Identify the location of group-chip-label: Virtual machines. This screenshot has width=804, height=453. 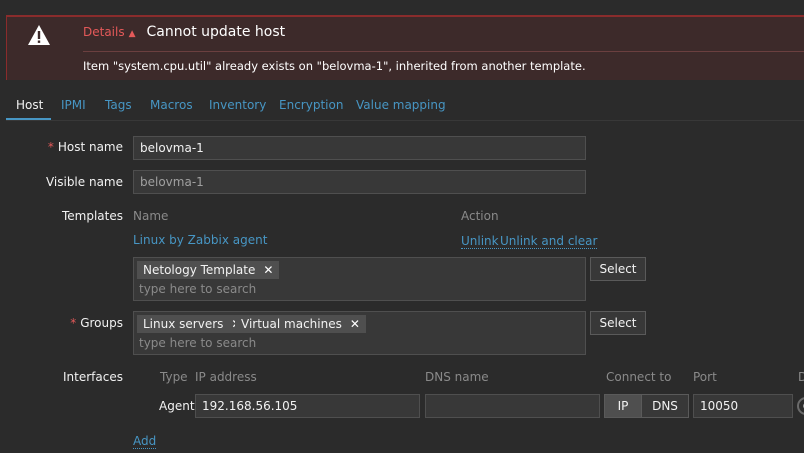
(291, 324).